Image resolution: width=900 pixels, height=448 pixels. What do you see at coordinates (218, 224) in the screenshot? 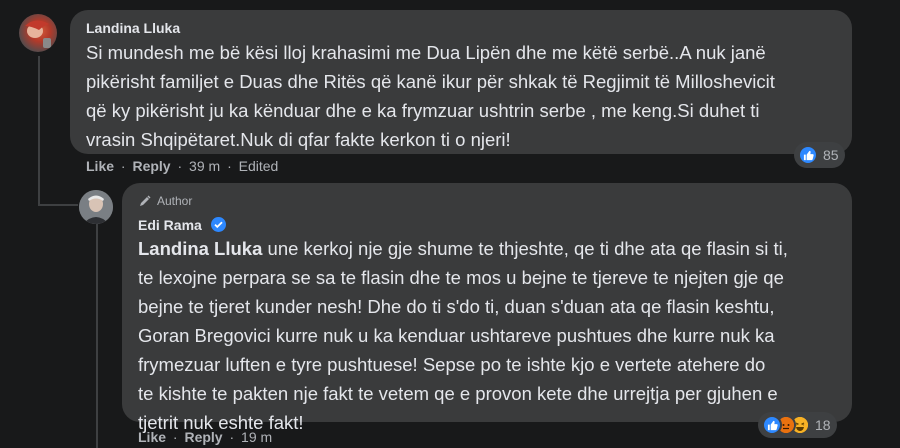
I see `verified-badge-icon` at bounding box center [218, 224].